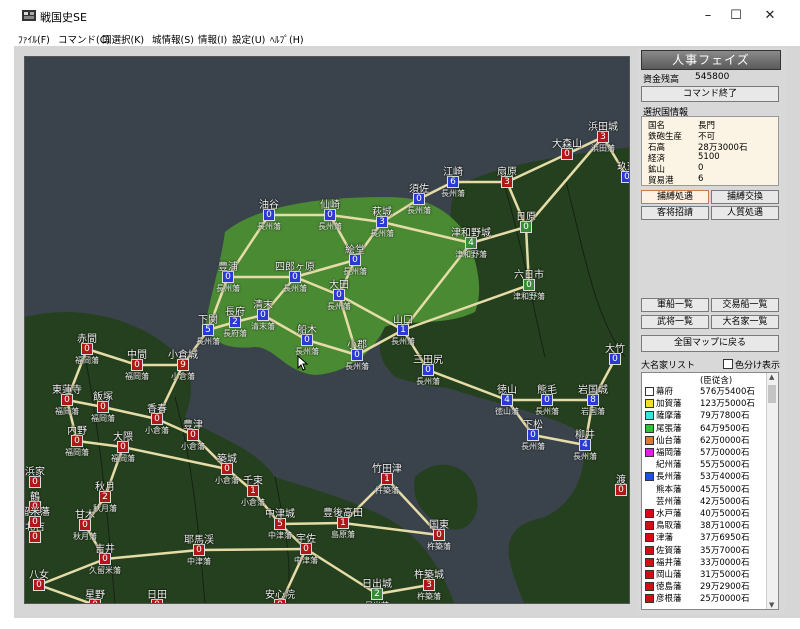  Describe the element at coordinates (736, 16) in the screenshot. I see `maximize-button: ☐` at that location.